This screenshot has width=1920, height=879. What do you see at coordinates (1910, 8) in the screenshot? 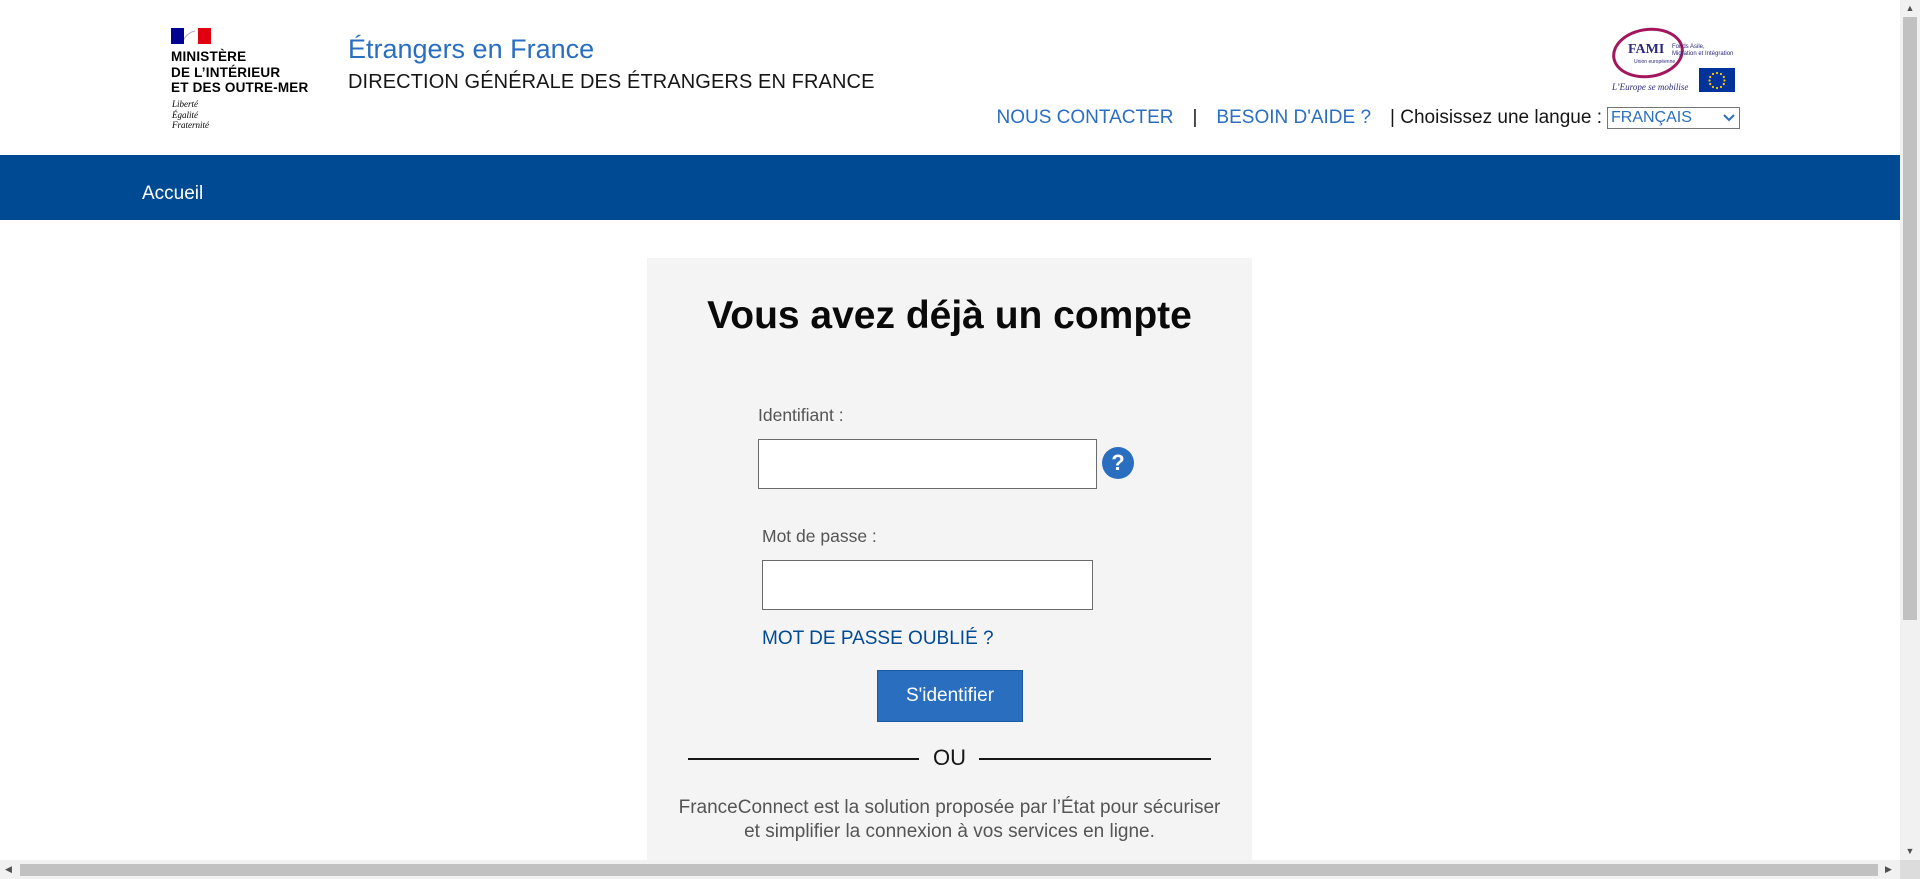
I see `scroll-up-icon: ▲` at bounding box center [1910, 8].